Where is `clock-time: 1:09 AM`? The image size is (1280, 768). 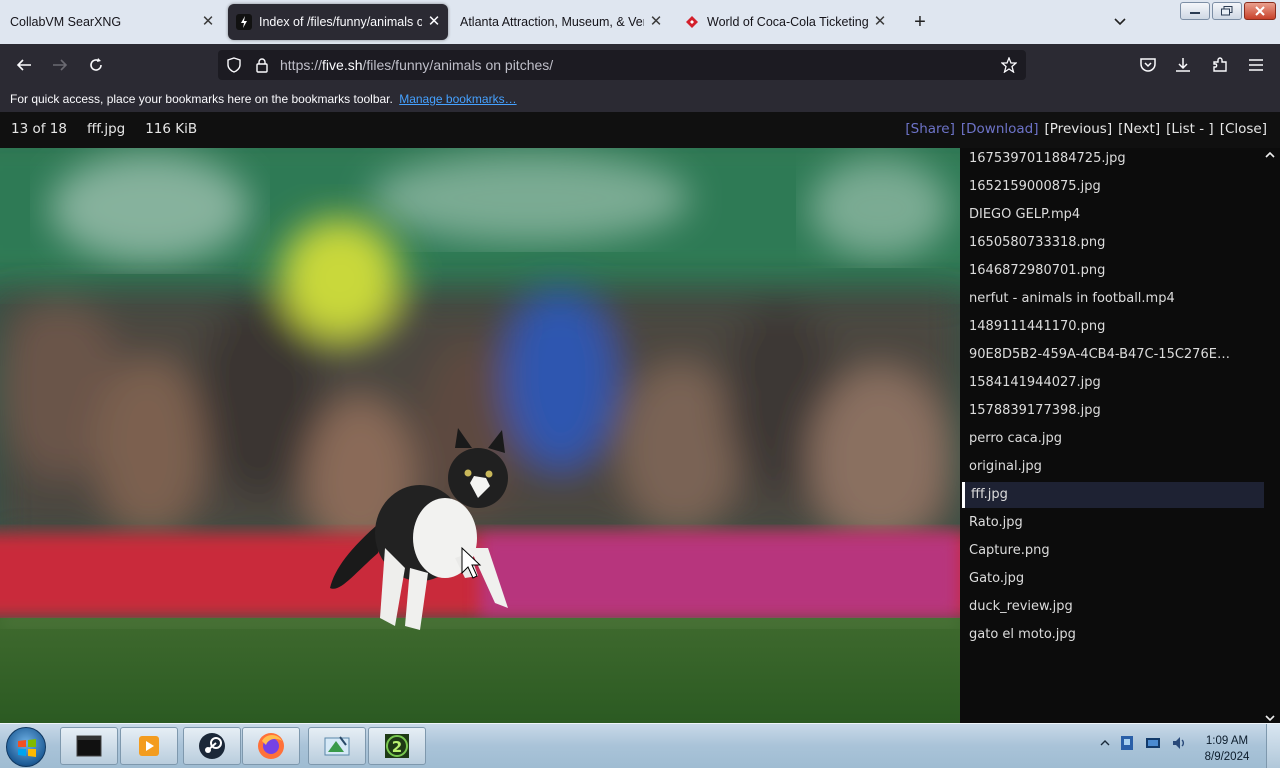
clock-time: 1:09 AM is located at coordinates (1227, 741).